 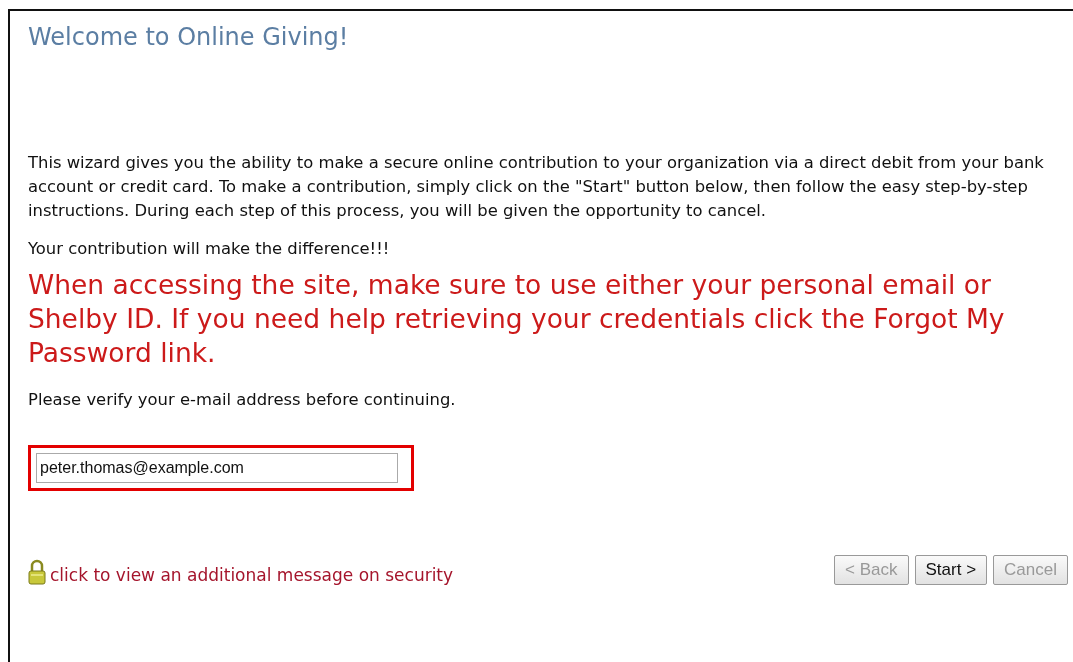 What do you see at coordinates (242, 399) in the screenshot?
I see `verify-prompt: Please verify your e-mail address before continuing.` at bounding box center [242, 399].